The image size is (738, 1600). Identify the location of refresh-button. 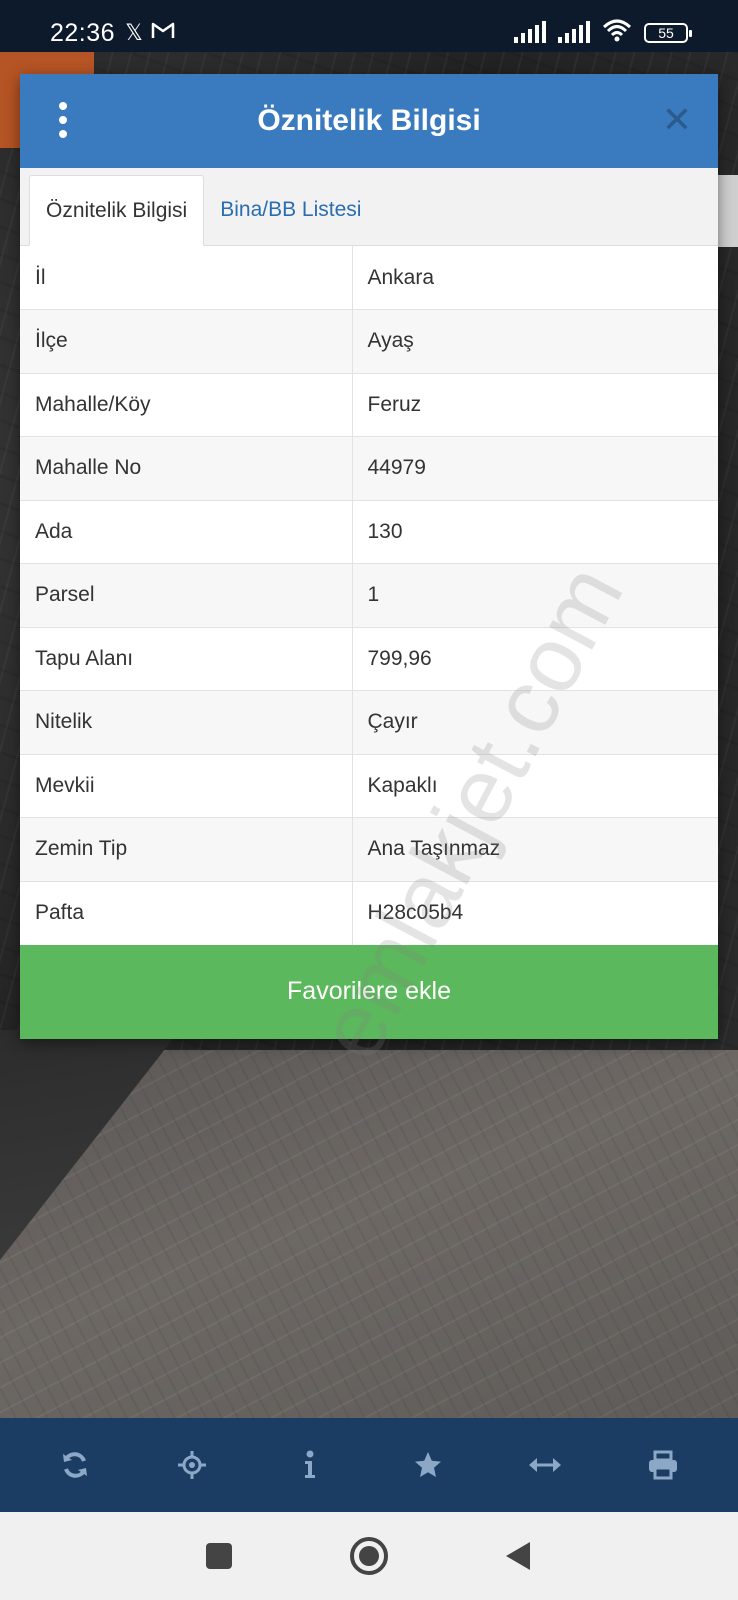
(75, 1465).